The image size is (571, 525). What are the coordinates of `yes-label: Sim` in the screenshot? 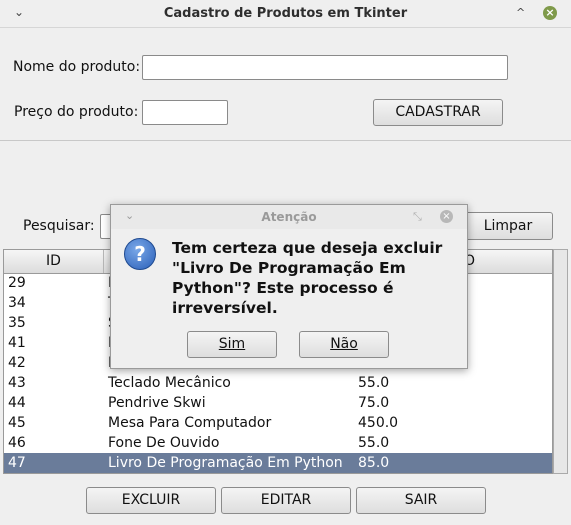 It's located at (232, 344).